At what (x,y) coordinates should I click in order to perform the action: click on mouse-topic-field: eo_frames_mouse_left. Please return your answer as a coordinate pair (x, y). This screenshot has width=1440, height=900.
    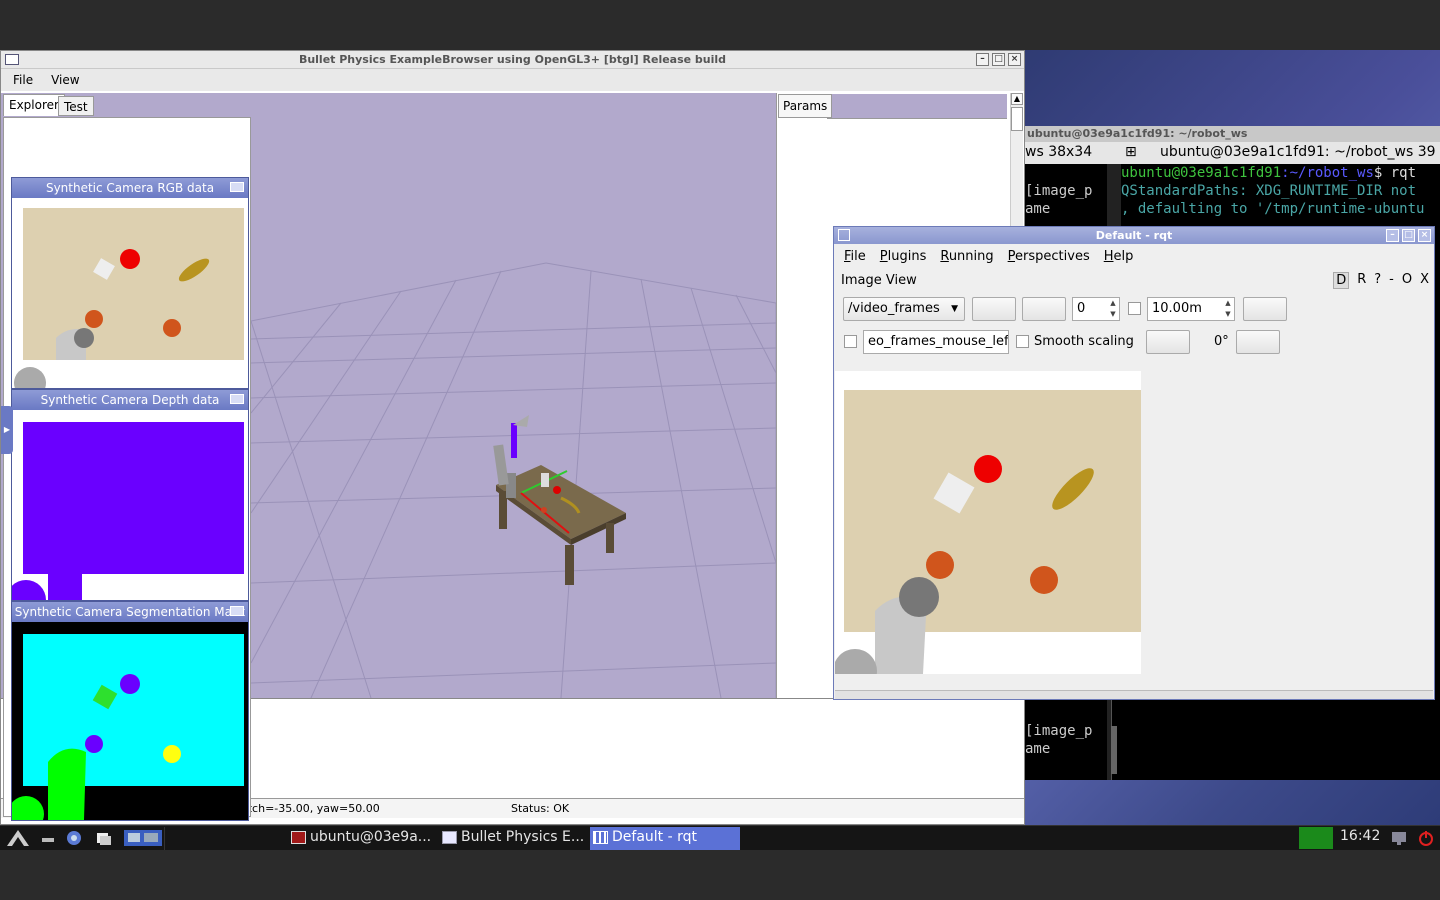
    Looking at the image, I should click on (936, 342).